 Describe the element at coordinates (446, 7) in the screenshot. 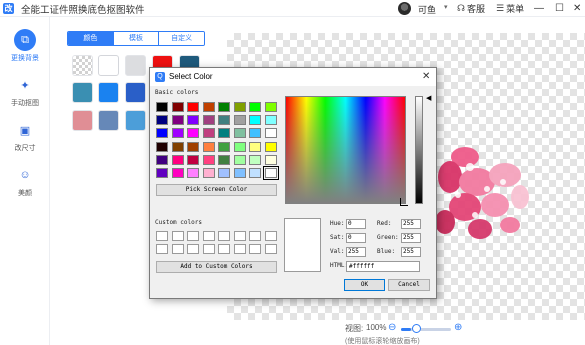

I see `chevron-down-icon: ▾` at that location.